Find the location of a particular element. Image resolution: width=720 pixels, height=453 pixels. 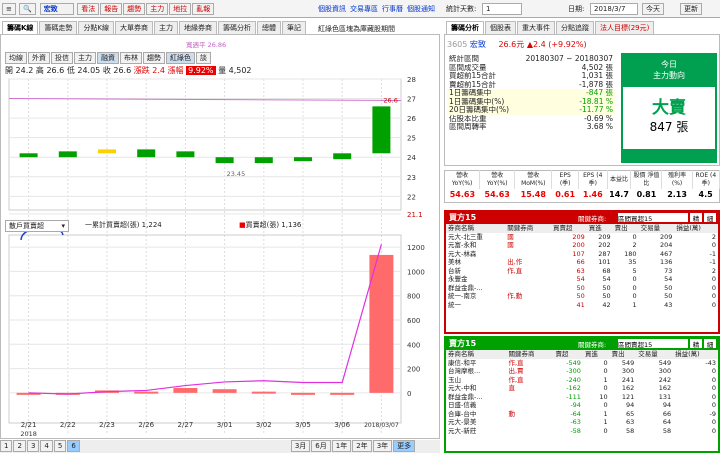

tab-left-5: 地緣券商 is located at coordinates (198, 27).